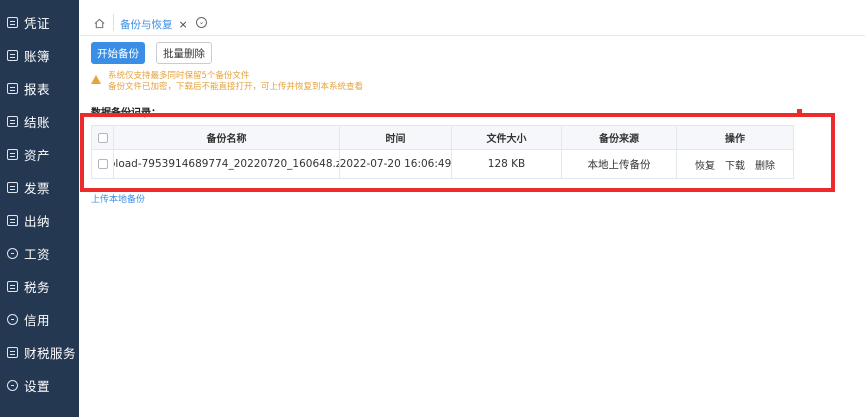  Describe the element at coordinates (50, 353) in the screenshot. I see `sidebar-item-label: 财税服务` at that location.